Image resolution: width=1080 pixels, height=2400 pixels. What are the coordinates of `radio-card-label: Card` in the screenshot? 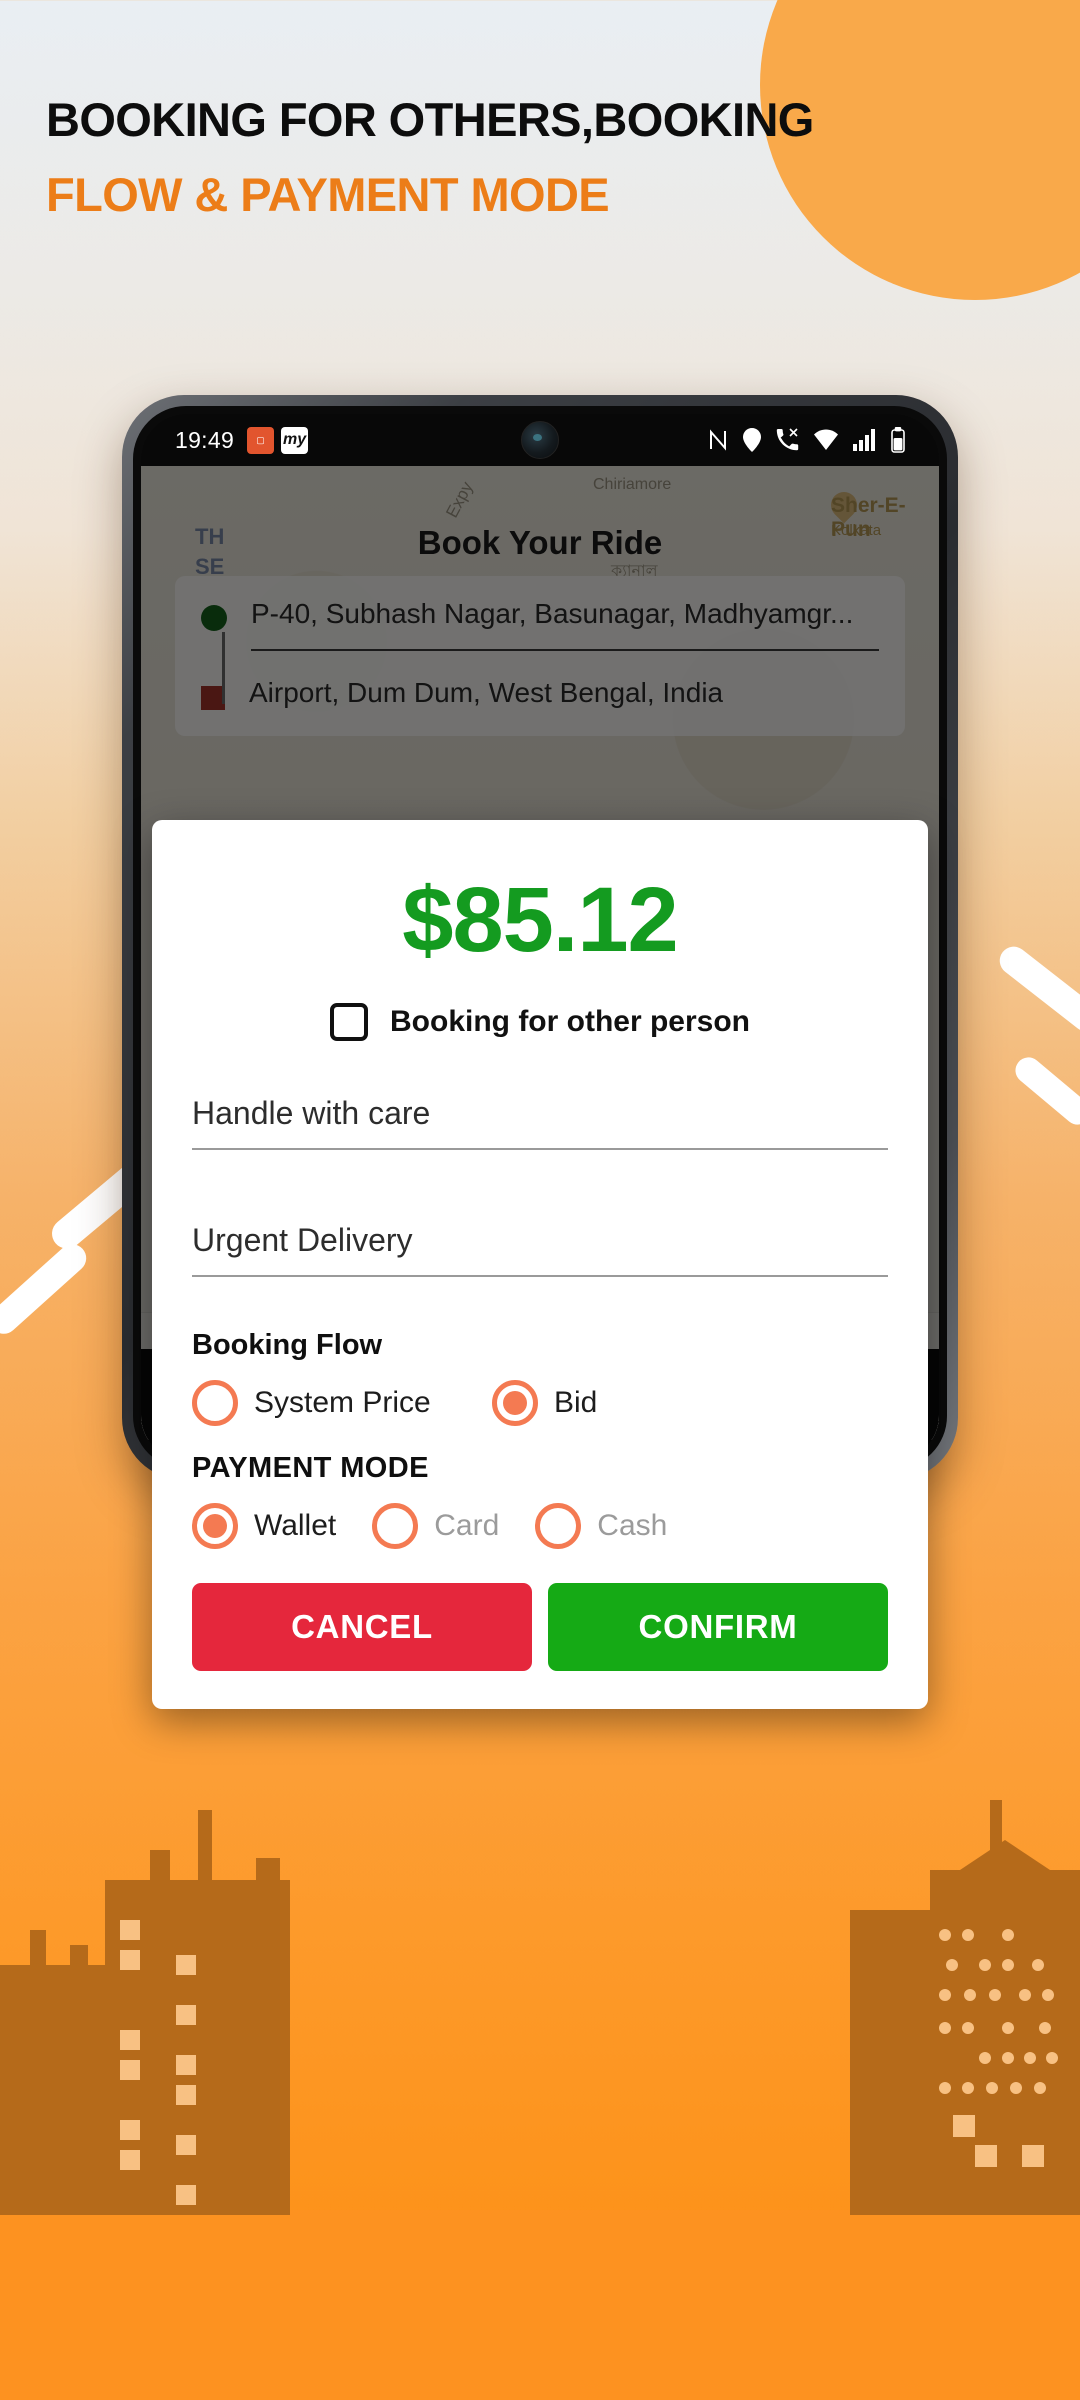 It's located at (467, 1525).